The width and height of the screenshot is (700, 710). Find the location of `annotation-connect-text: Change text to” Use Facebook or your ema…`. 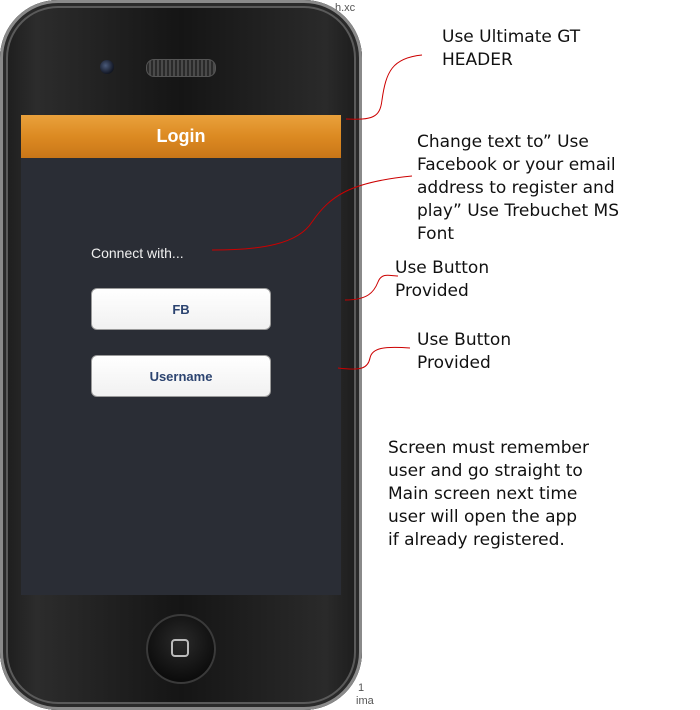

annotation-connect-text: Change text to” Use Facebook or your ema… is located at coordinates (518, 188).